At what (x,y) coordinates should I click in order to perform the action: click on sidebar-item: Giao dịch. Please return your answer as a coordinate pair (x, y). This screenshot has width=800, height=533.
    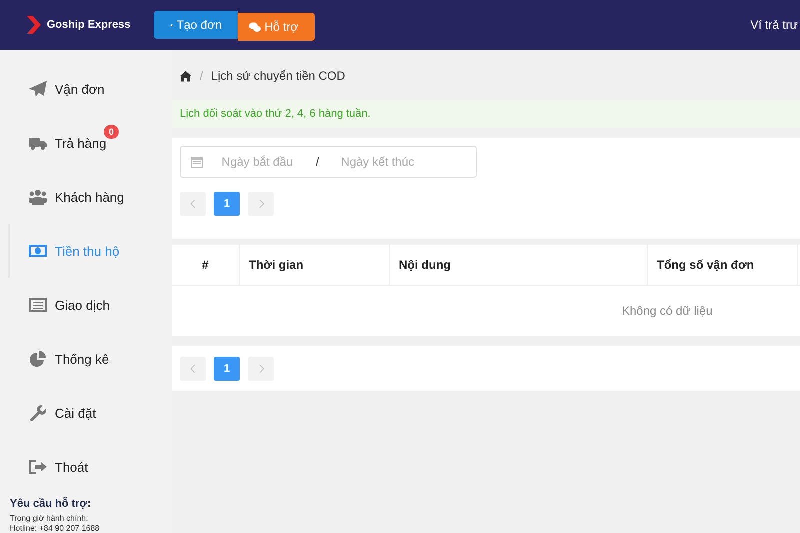
    Looking at the image, I should click on (90, 305).